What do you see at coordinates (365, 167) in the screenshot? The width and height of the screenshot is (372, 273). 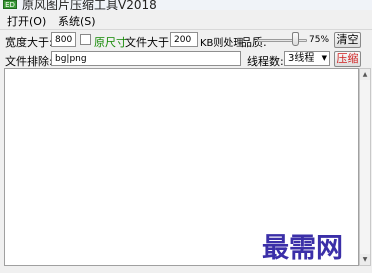 I see `output-scrollbar: ▲ ▼` at bounding box center [365, 167].